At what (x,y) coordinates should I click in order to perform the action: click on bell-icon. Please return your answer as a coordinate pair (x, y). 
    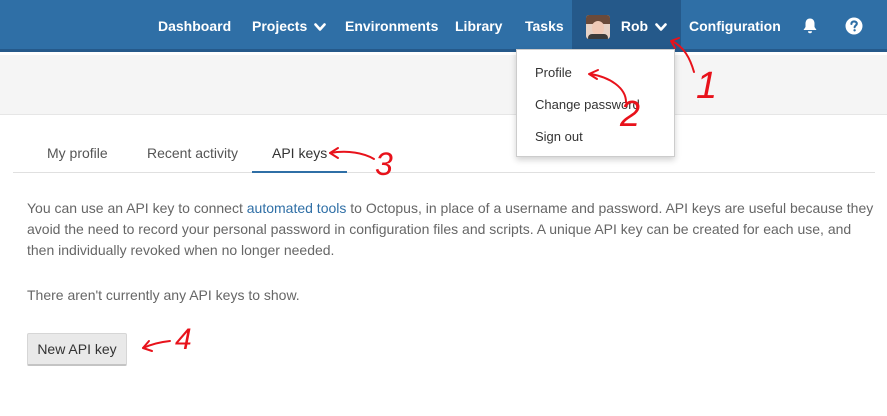
    Looking at the image, I should click on (810, 26).